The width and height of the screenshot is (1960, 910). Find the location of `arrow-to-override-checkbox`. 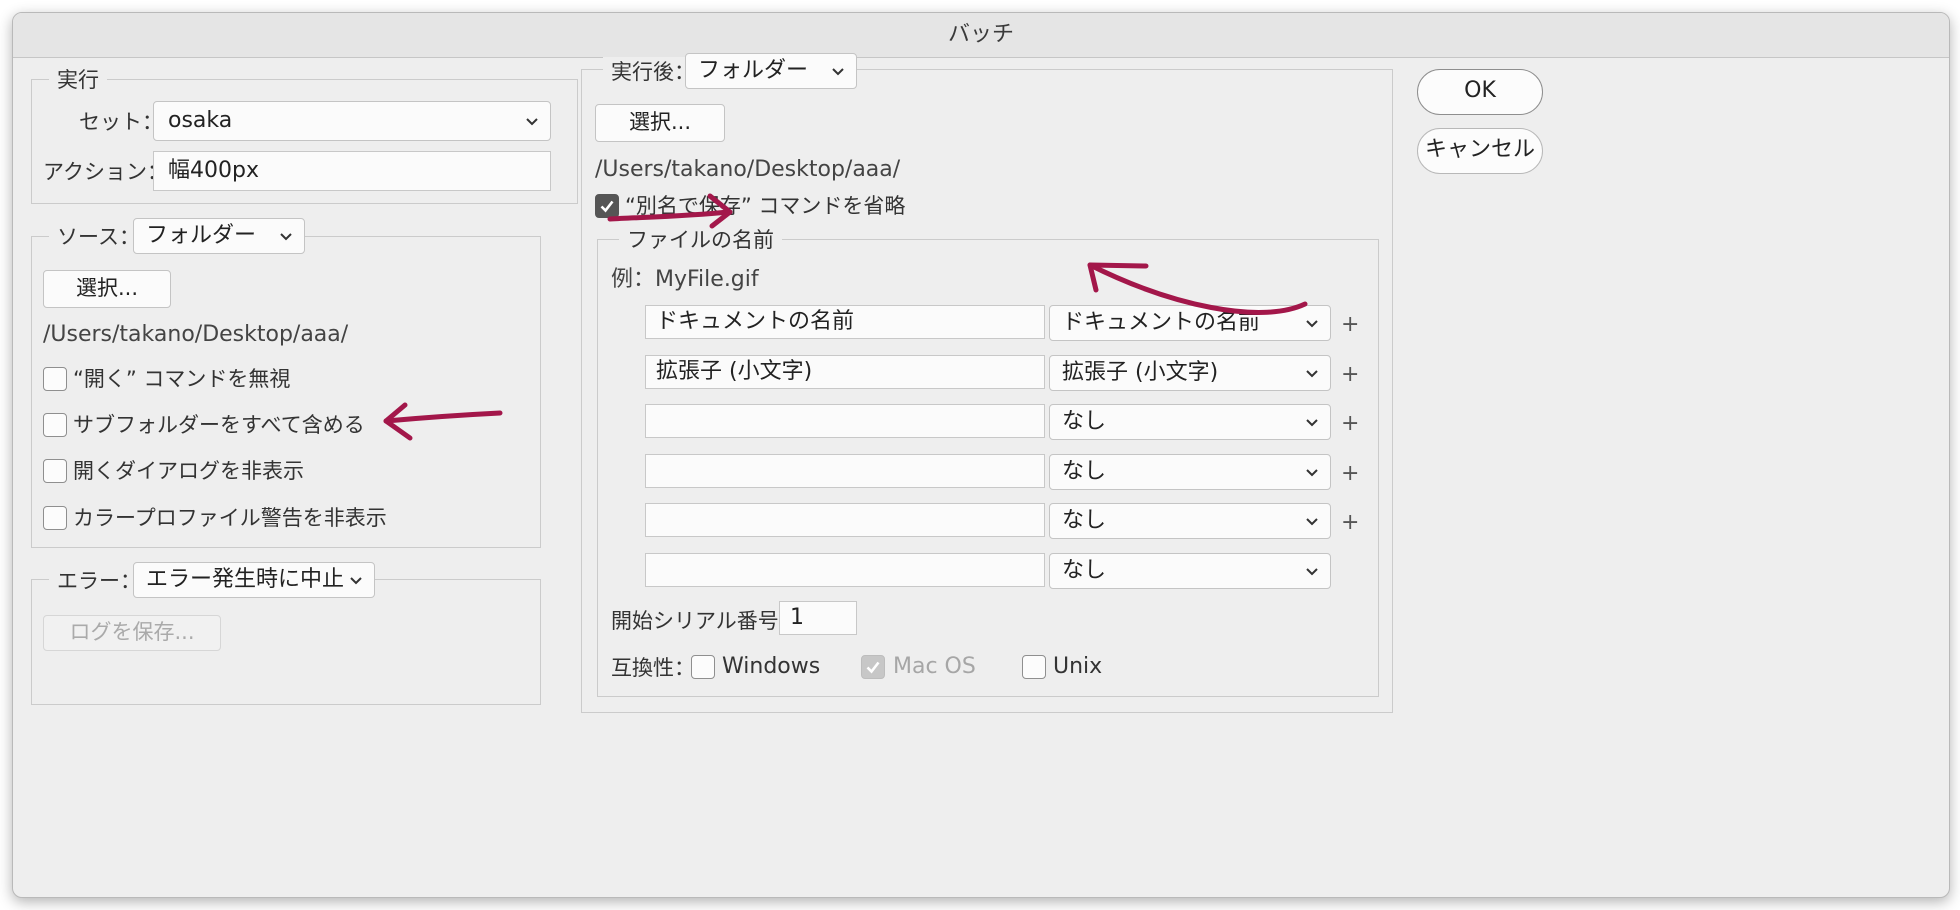

arrow-to-override-checkbox is located at coordinates (1197, 288).